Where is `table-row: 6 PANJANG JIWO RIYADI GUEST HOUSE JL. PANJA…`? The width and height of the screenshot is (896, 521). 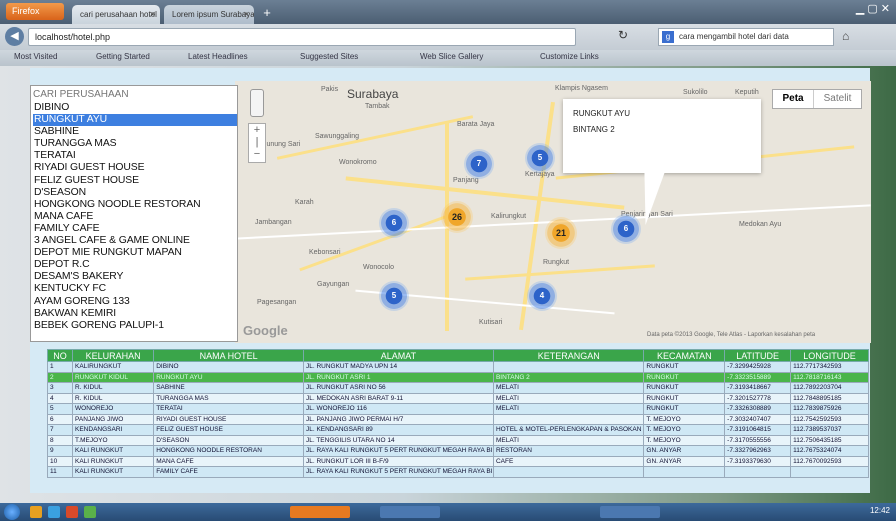 table-row: 6 PANJANG JIWO RIYADI GUEST HOUSE JL. PANJA… is located at coordinates (458, 419).